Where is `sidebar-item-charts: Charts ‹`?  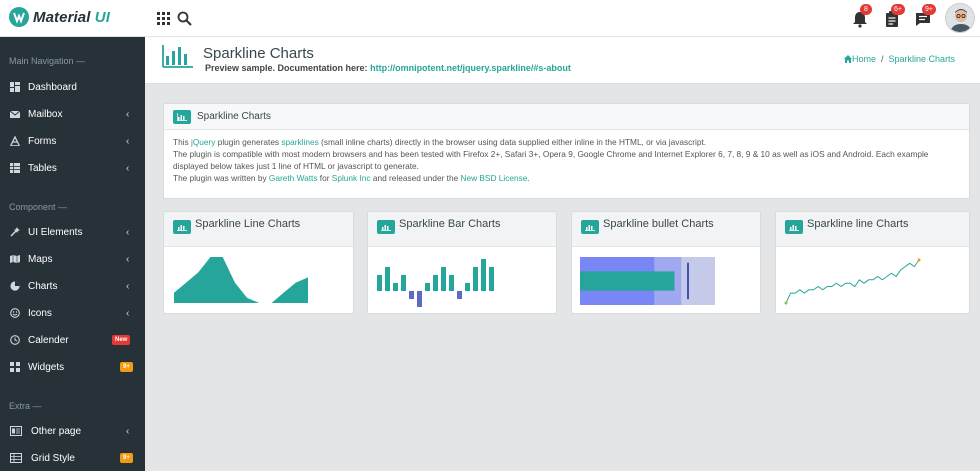
sidebar-item-charts: Charts ‹ is located at coordinates (72, 286).